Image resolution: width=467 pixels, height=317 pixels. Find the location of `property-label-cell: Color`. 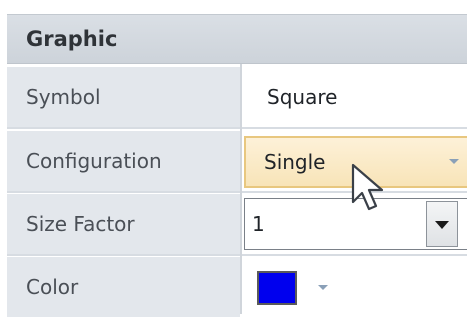

property-label-cell: Color is located at coordinates (123, 287).